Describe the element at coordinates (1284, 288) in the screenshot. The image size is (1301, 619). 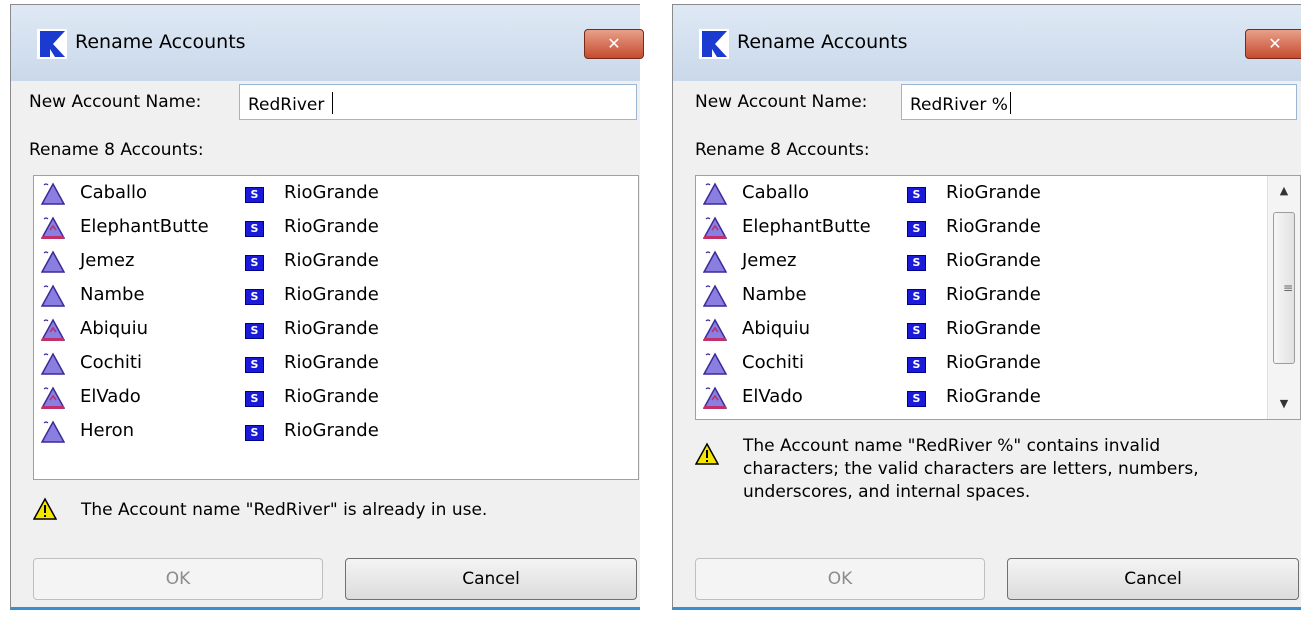
I see `scrollbar-thumb: ≡` at that location.